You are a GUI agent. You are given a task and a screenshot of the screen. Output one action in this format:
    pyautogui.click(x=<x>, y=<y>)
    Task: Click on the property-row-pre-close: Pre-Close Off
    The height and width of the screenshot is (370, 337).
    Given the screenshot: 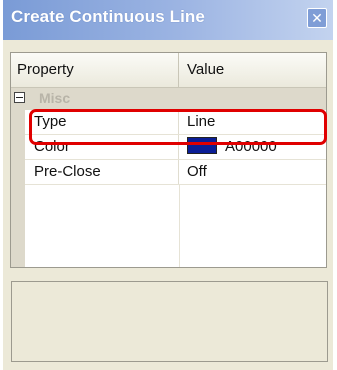 What is the action you would take?
    pyautogui.click(x=175, y=172)
    